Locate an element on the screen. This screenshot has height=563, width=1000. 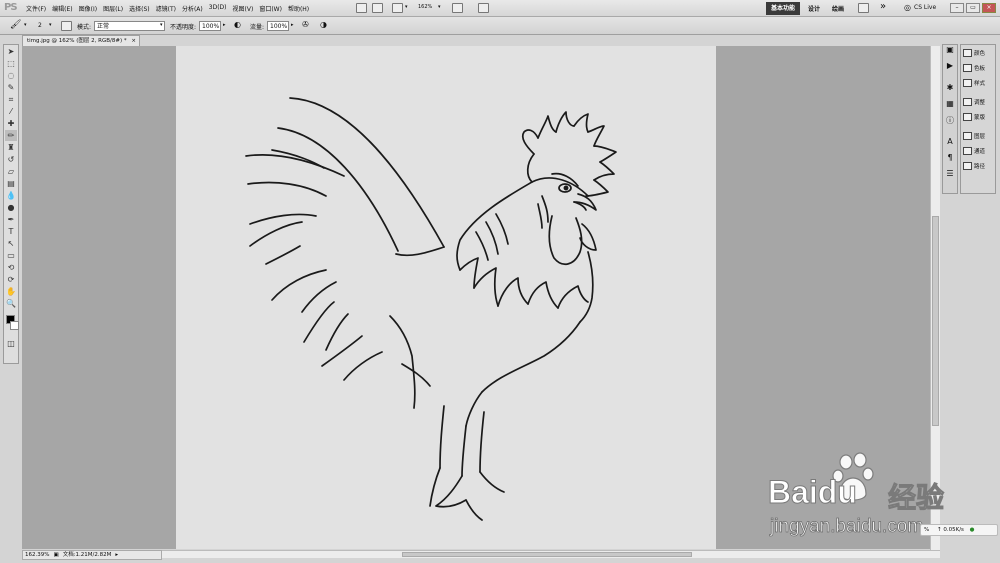
hand-tool-icon: ✋ is located at coordinates (11, 291).